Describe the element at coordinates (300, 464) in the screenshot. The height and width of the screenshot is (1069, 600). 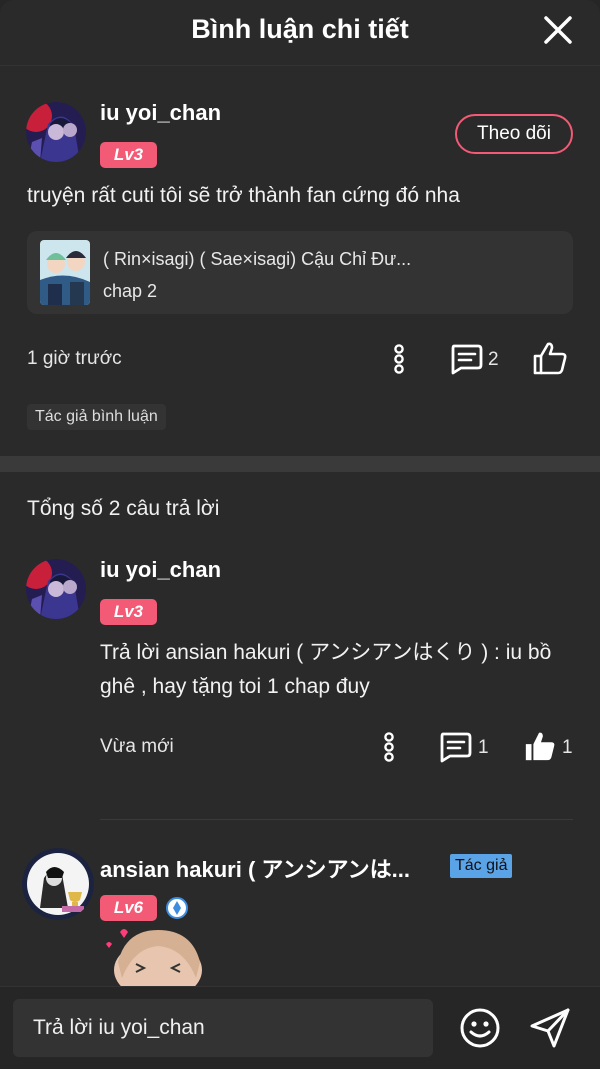
I see `section-divider` at that location.